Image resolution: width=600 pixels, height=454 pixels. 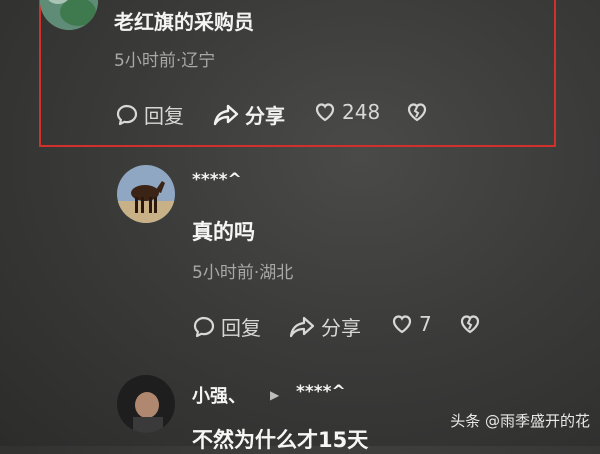 What do you see at coordinates (361, 112) in the screenshot?
I see `like-count: 248` at bounding box center [361, 112].